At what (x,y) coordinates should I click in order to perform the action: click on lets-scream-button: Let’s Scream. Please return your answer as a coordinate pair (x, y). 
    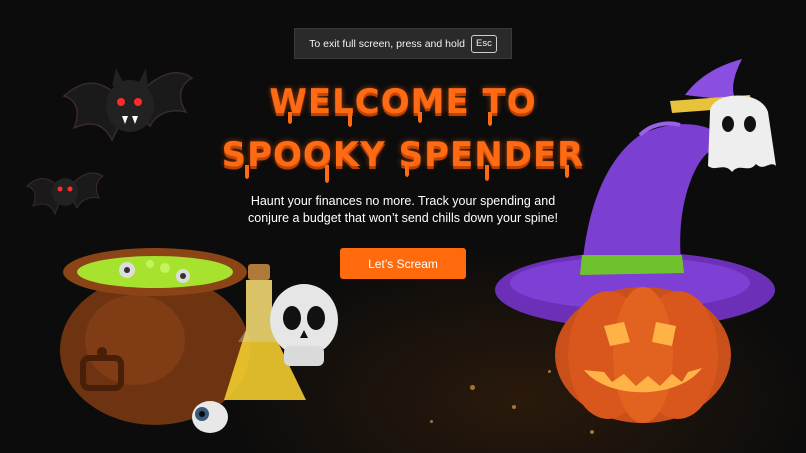
    Looking at the image, I should click on (403, 263).